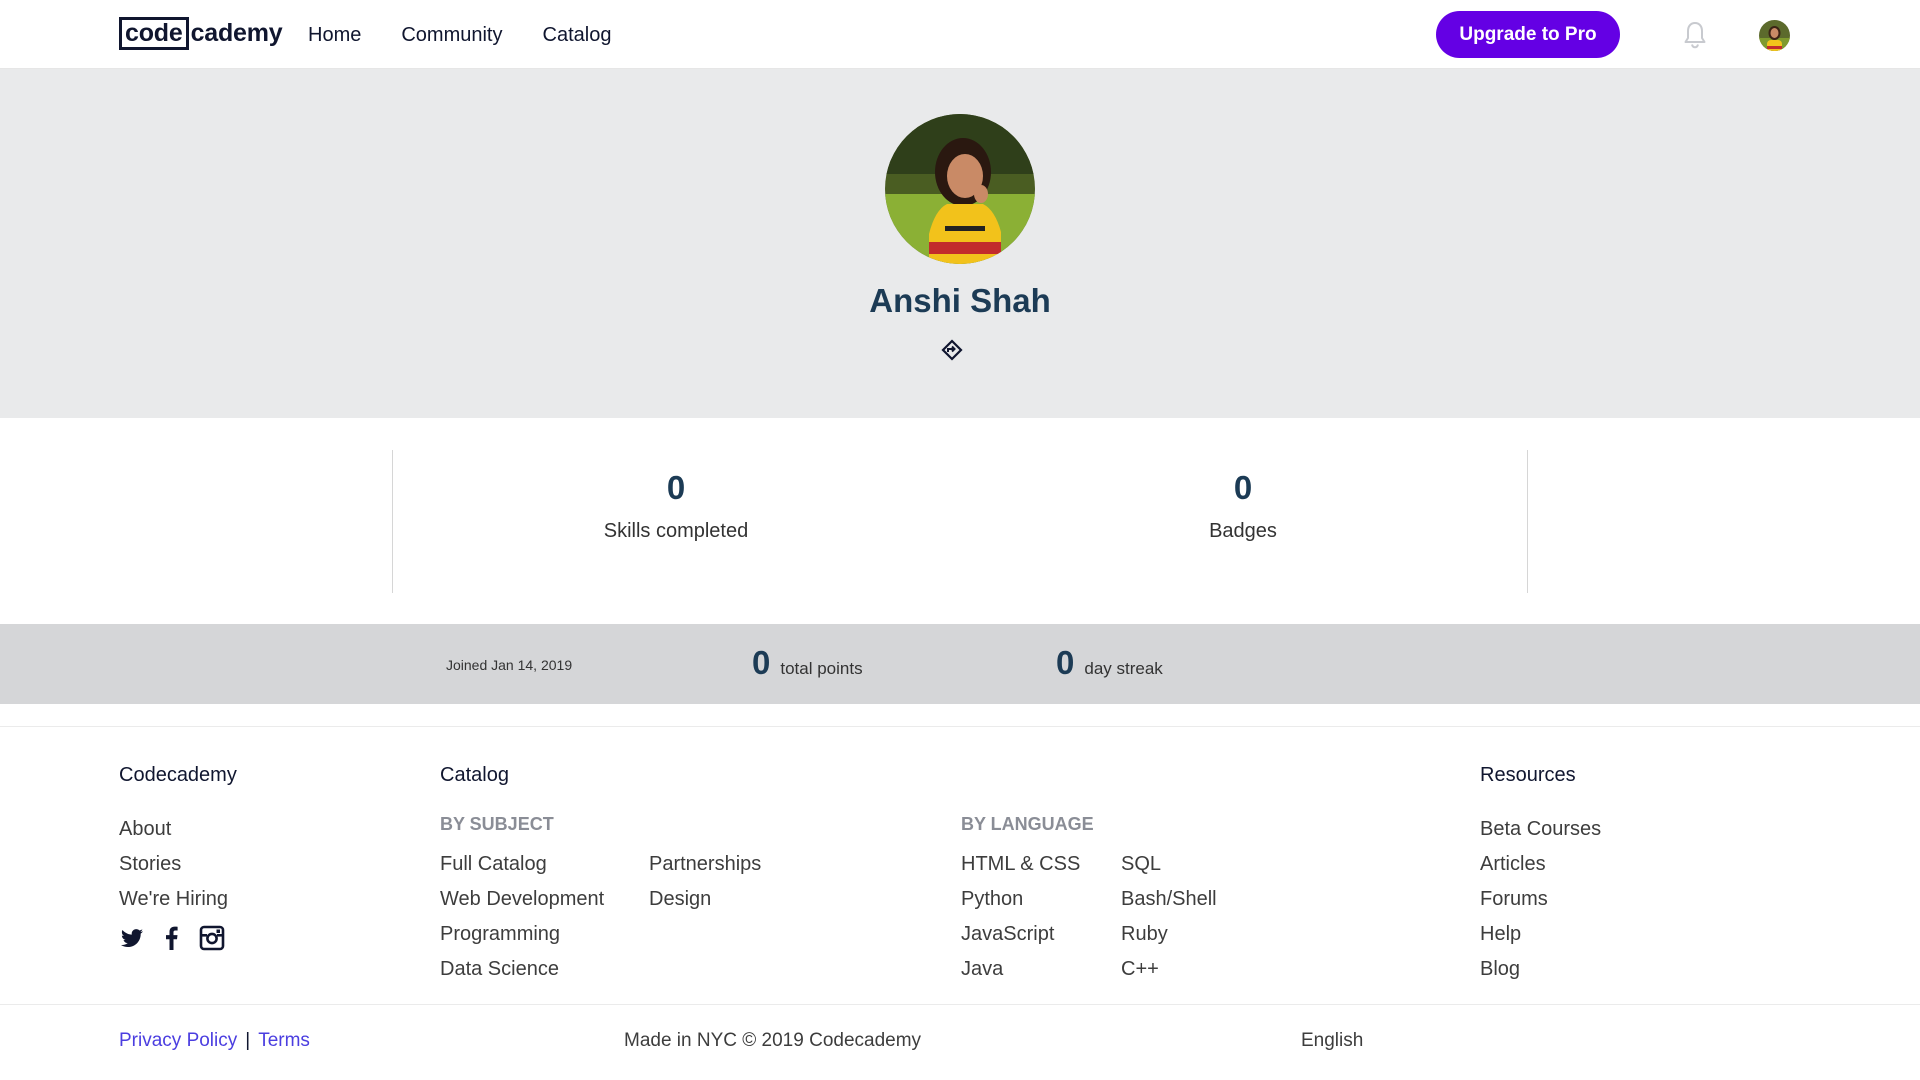  What do you see at coordinates (640, 969) in the screenshot?
I see `data-science-link: Data Science` at bounding box center [640, 969].